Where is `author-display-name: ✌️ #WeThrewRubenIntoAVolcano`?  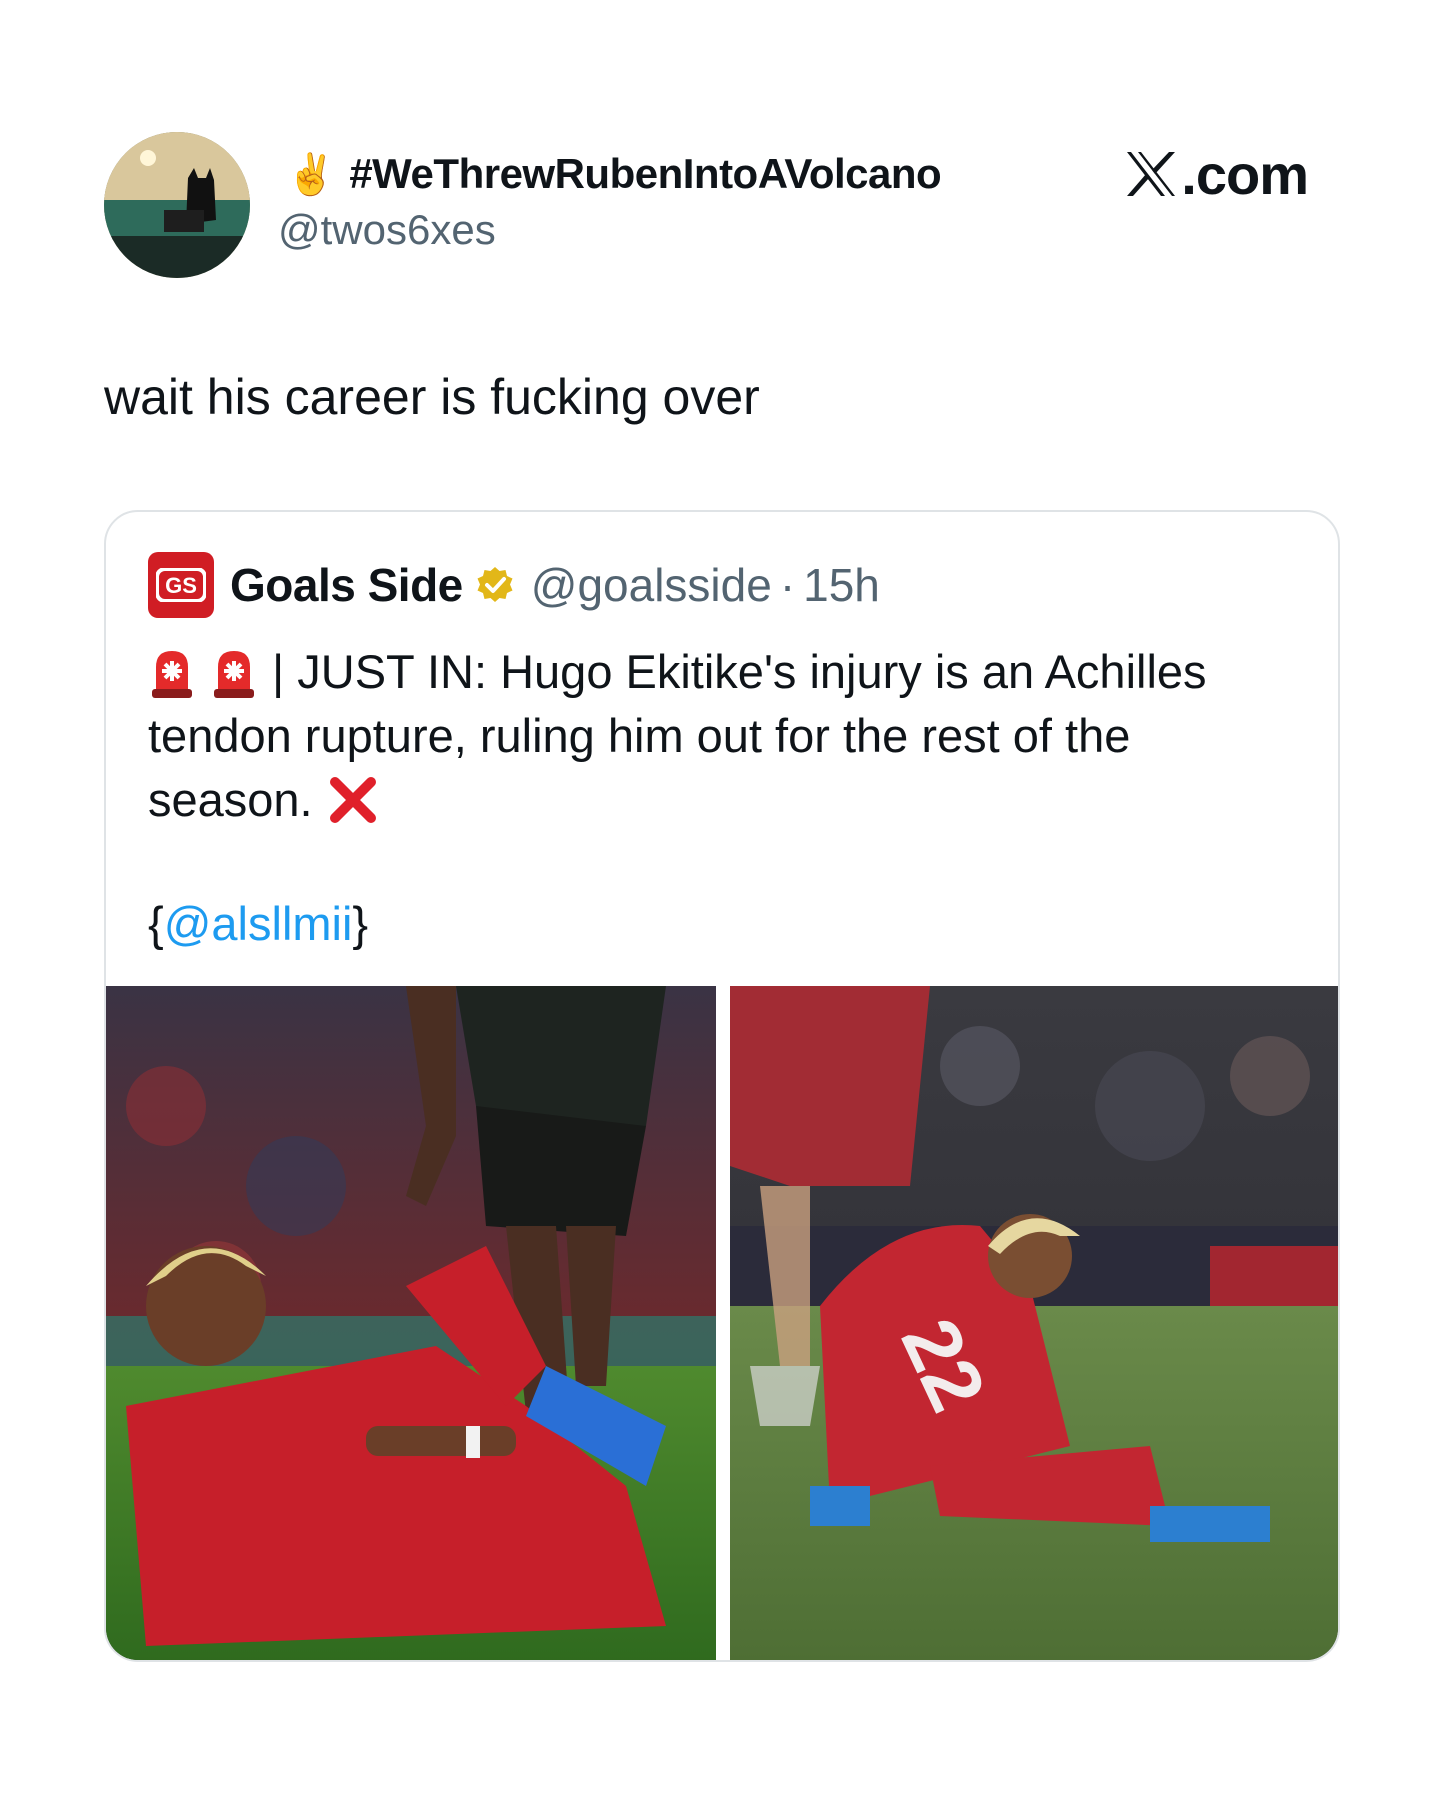
author-display-name: ✌️ #WeThrewRubenIntoAVolcano is located at coordinates (614, 174).